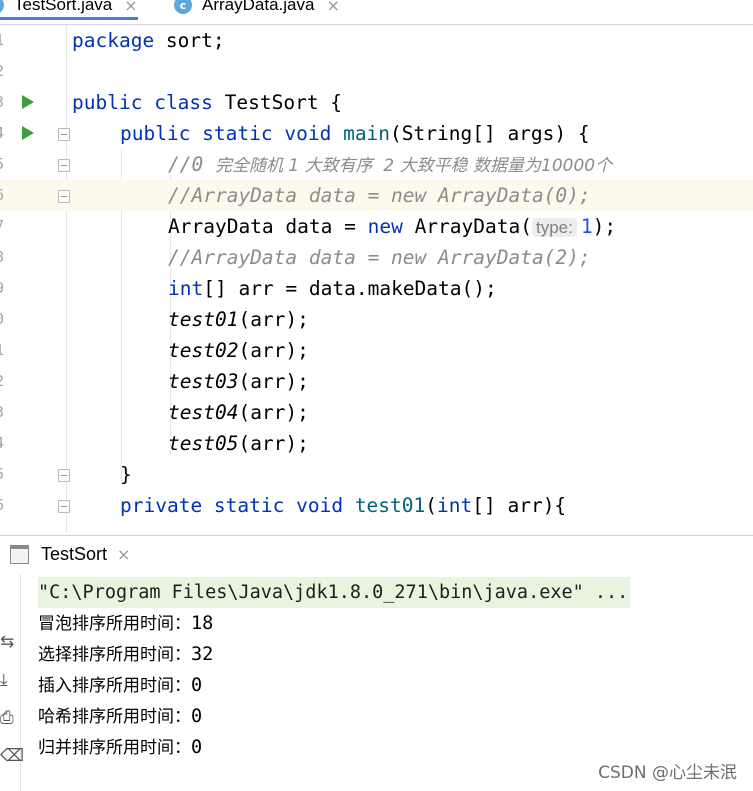 Image resolution: width=753 pixels, height=791 pixels. I want to click on method-call: test02, so click(203, 350).